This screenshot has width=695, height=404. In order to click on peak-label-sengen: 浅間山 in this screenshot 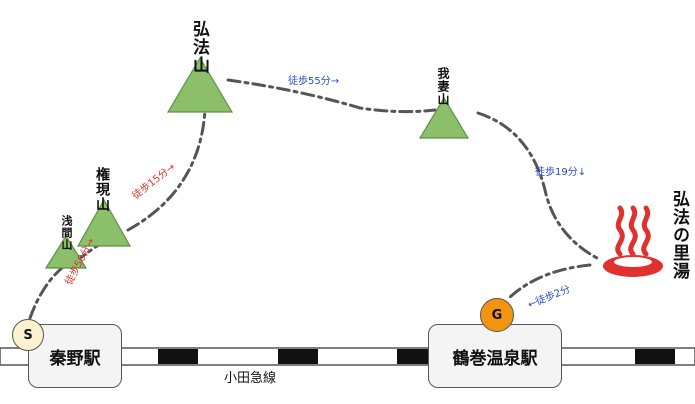, I will do `click(66, 233)`.